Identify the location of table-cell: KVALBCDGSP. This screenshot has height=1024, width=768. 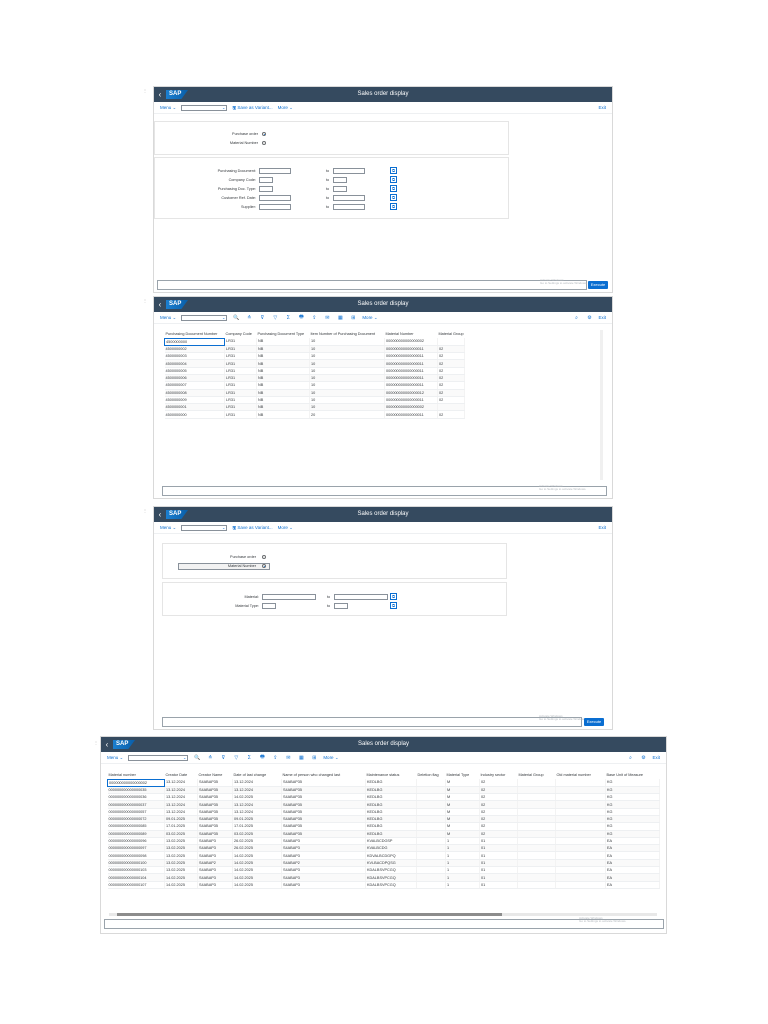
(391, 841).